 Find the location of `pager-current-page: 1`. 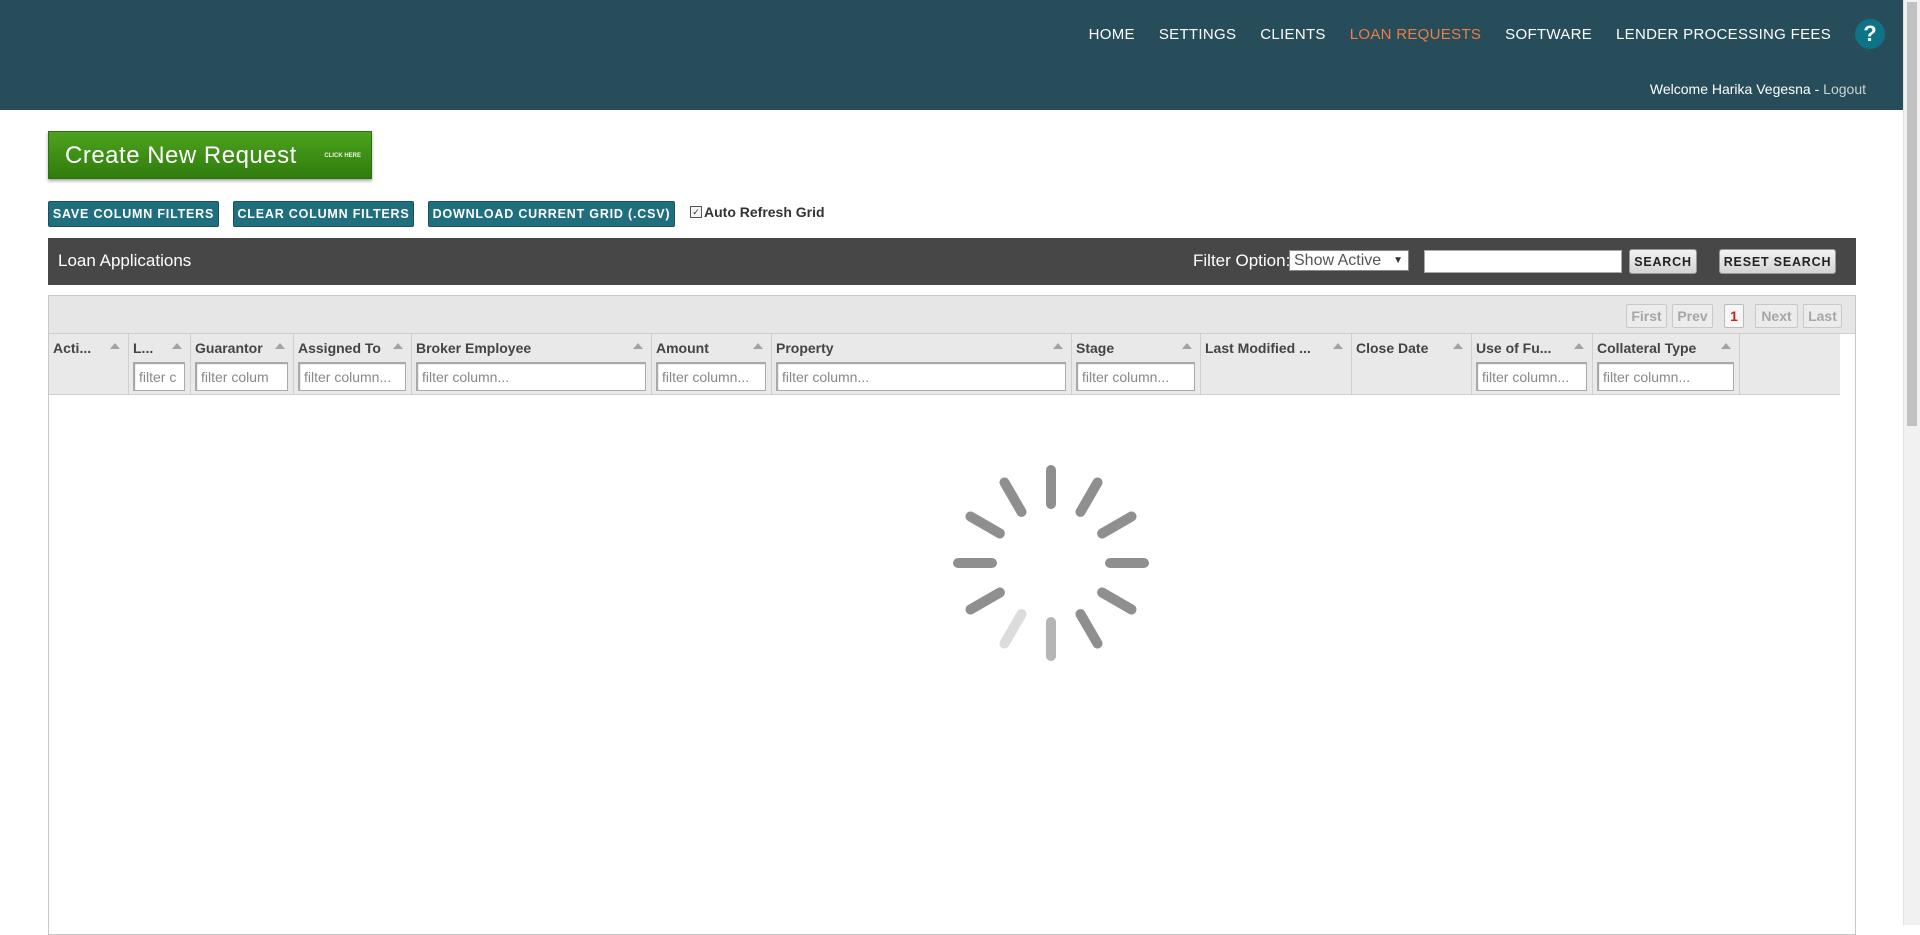

pager-current-page: 1 is located at coordinates (1734, 316).